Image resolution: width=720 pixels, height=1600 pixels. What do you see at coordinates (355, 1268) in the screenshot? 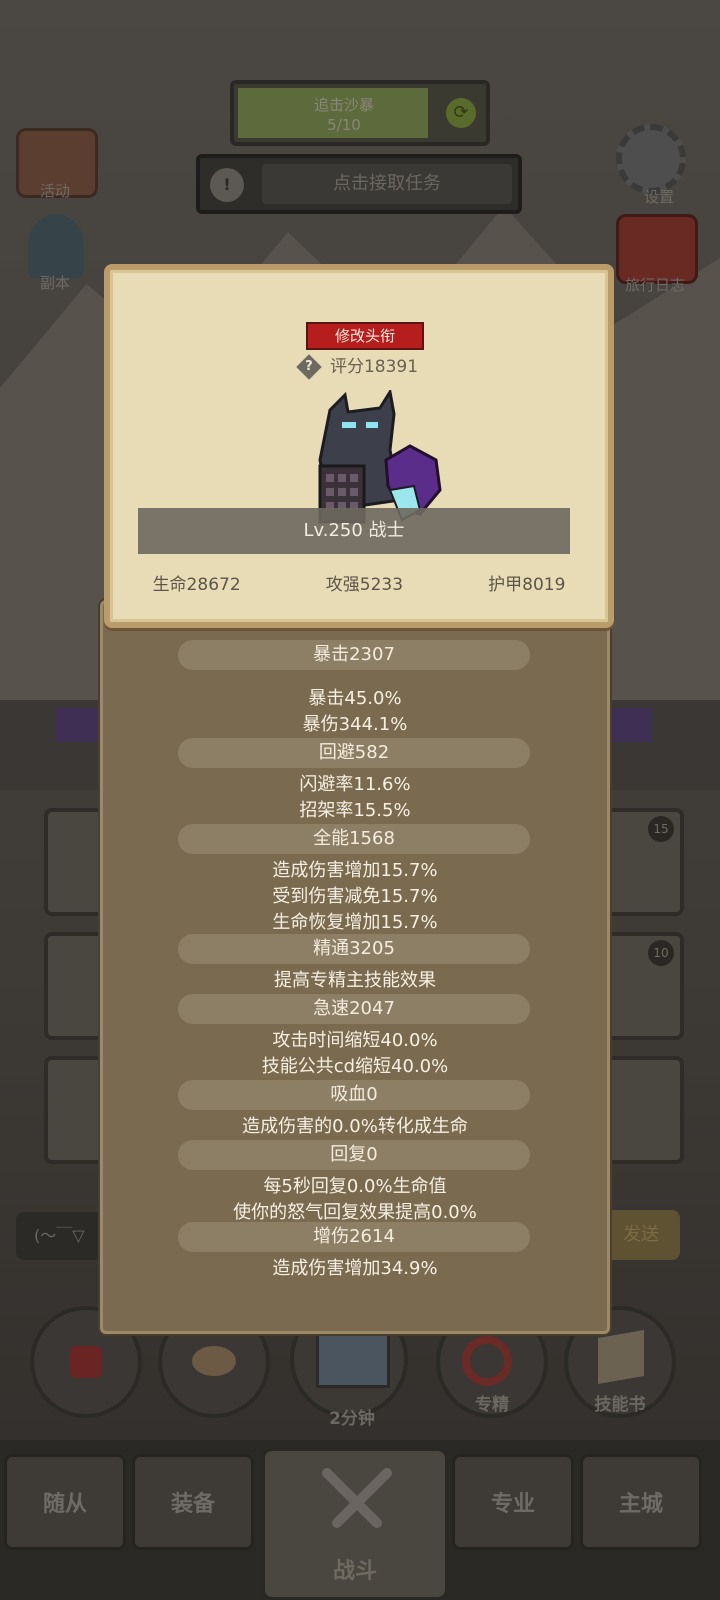
I see `damage-bonus-effect: 造成伤害增加34.9%` at bounding box center [355, 1268].